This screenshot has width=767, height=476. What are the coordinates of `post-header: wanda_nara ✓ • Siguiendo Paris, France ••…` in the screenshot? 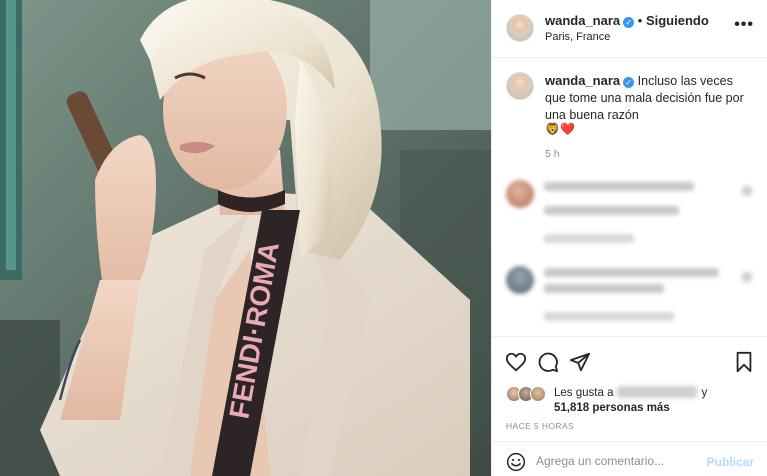 It's located at (629, 29).